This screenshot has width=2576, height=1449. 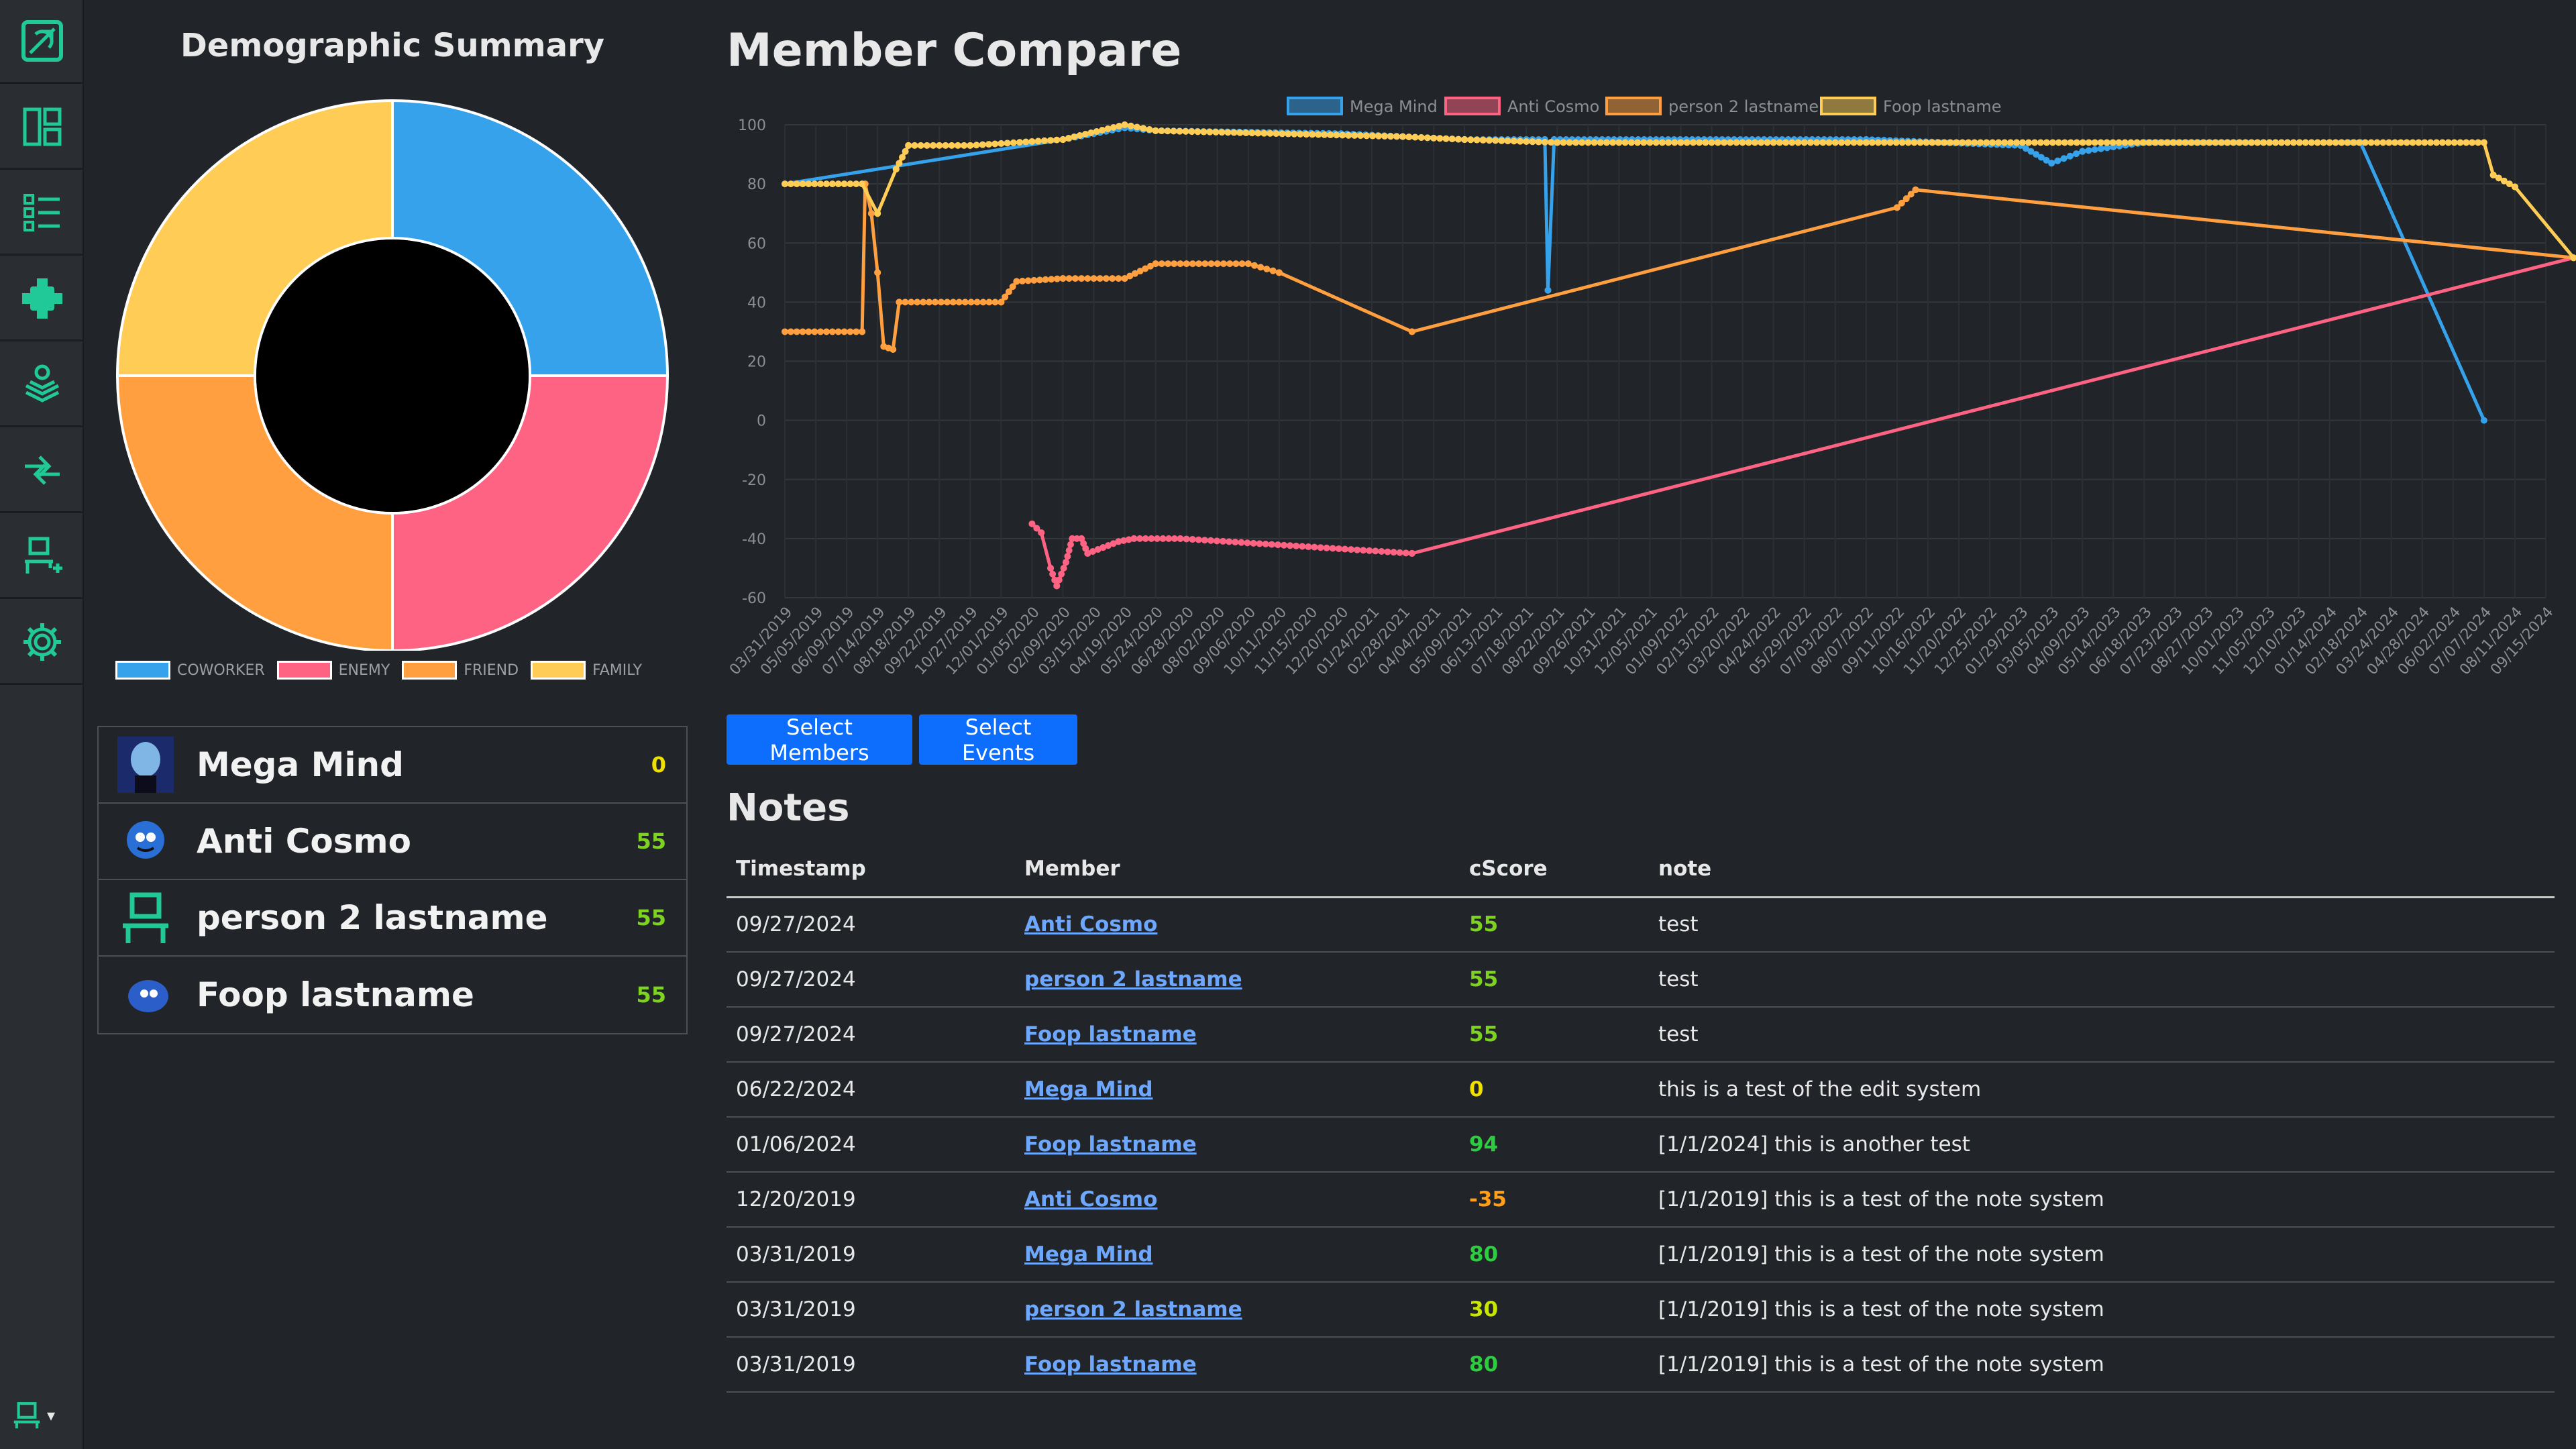 What do you see at coordinates (190, 670) in the screenshot?
I see `legend-item-coworker: COWORKER` at bounding box center [190, 670].